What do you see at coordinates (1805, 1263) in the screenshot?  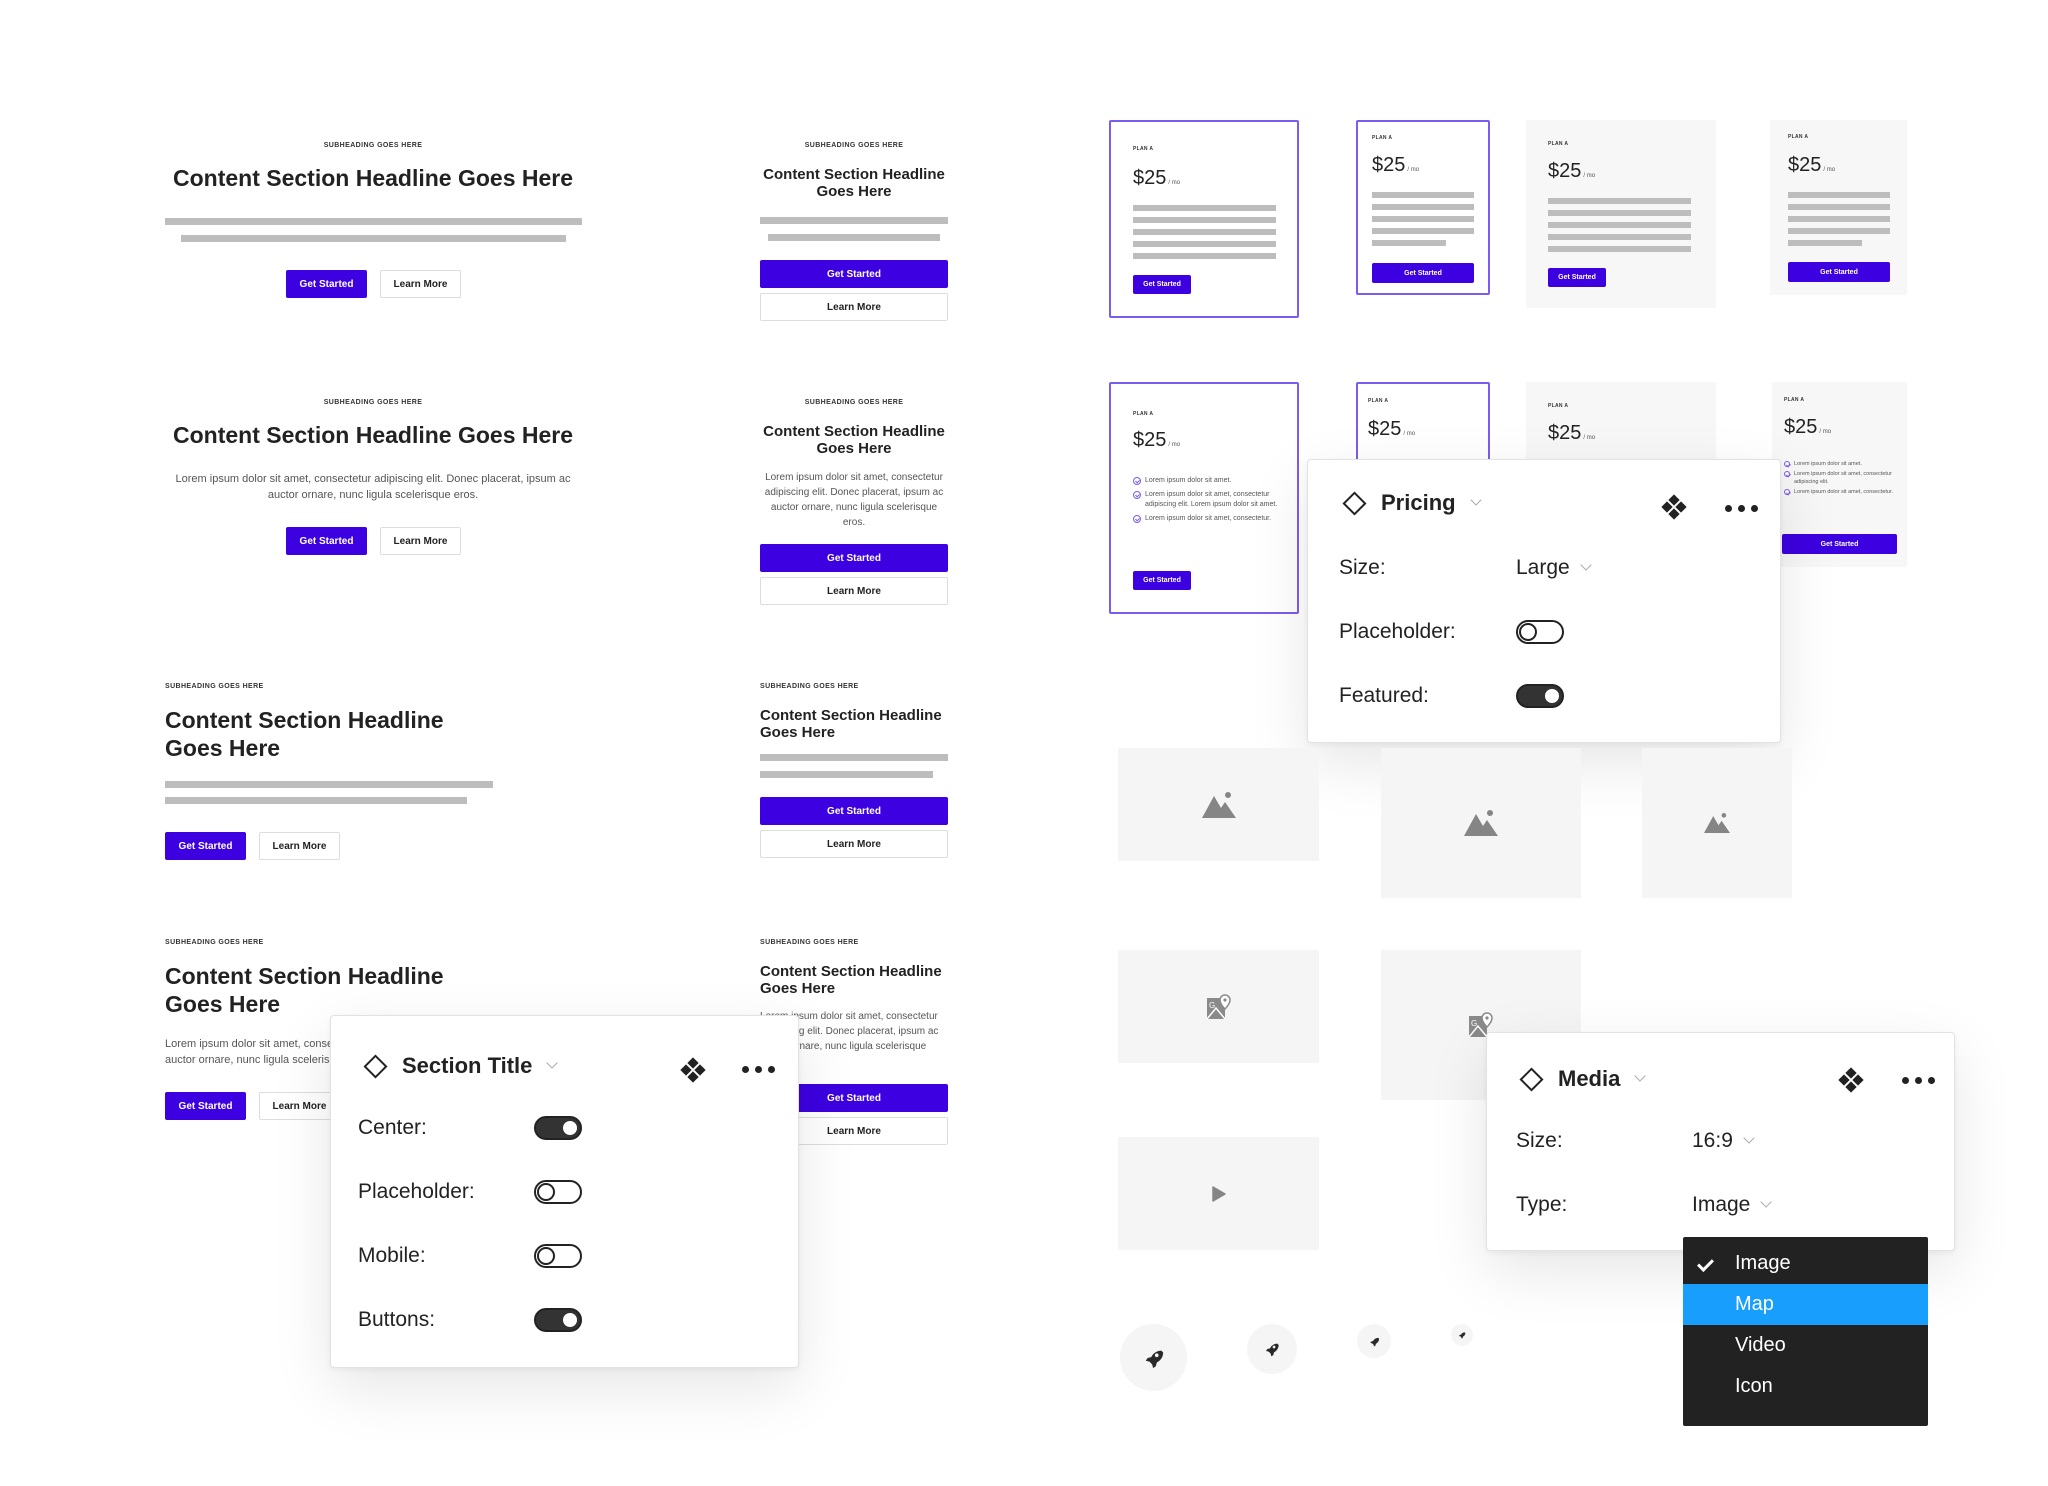 I see `menu-item-image: Image` at bounding box center [1805, 1263].